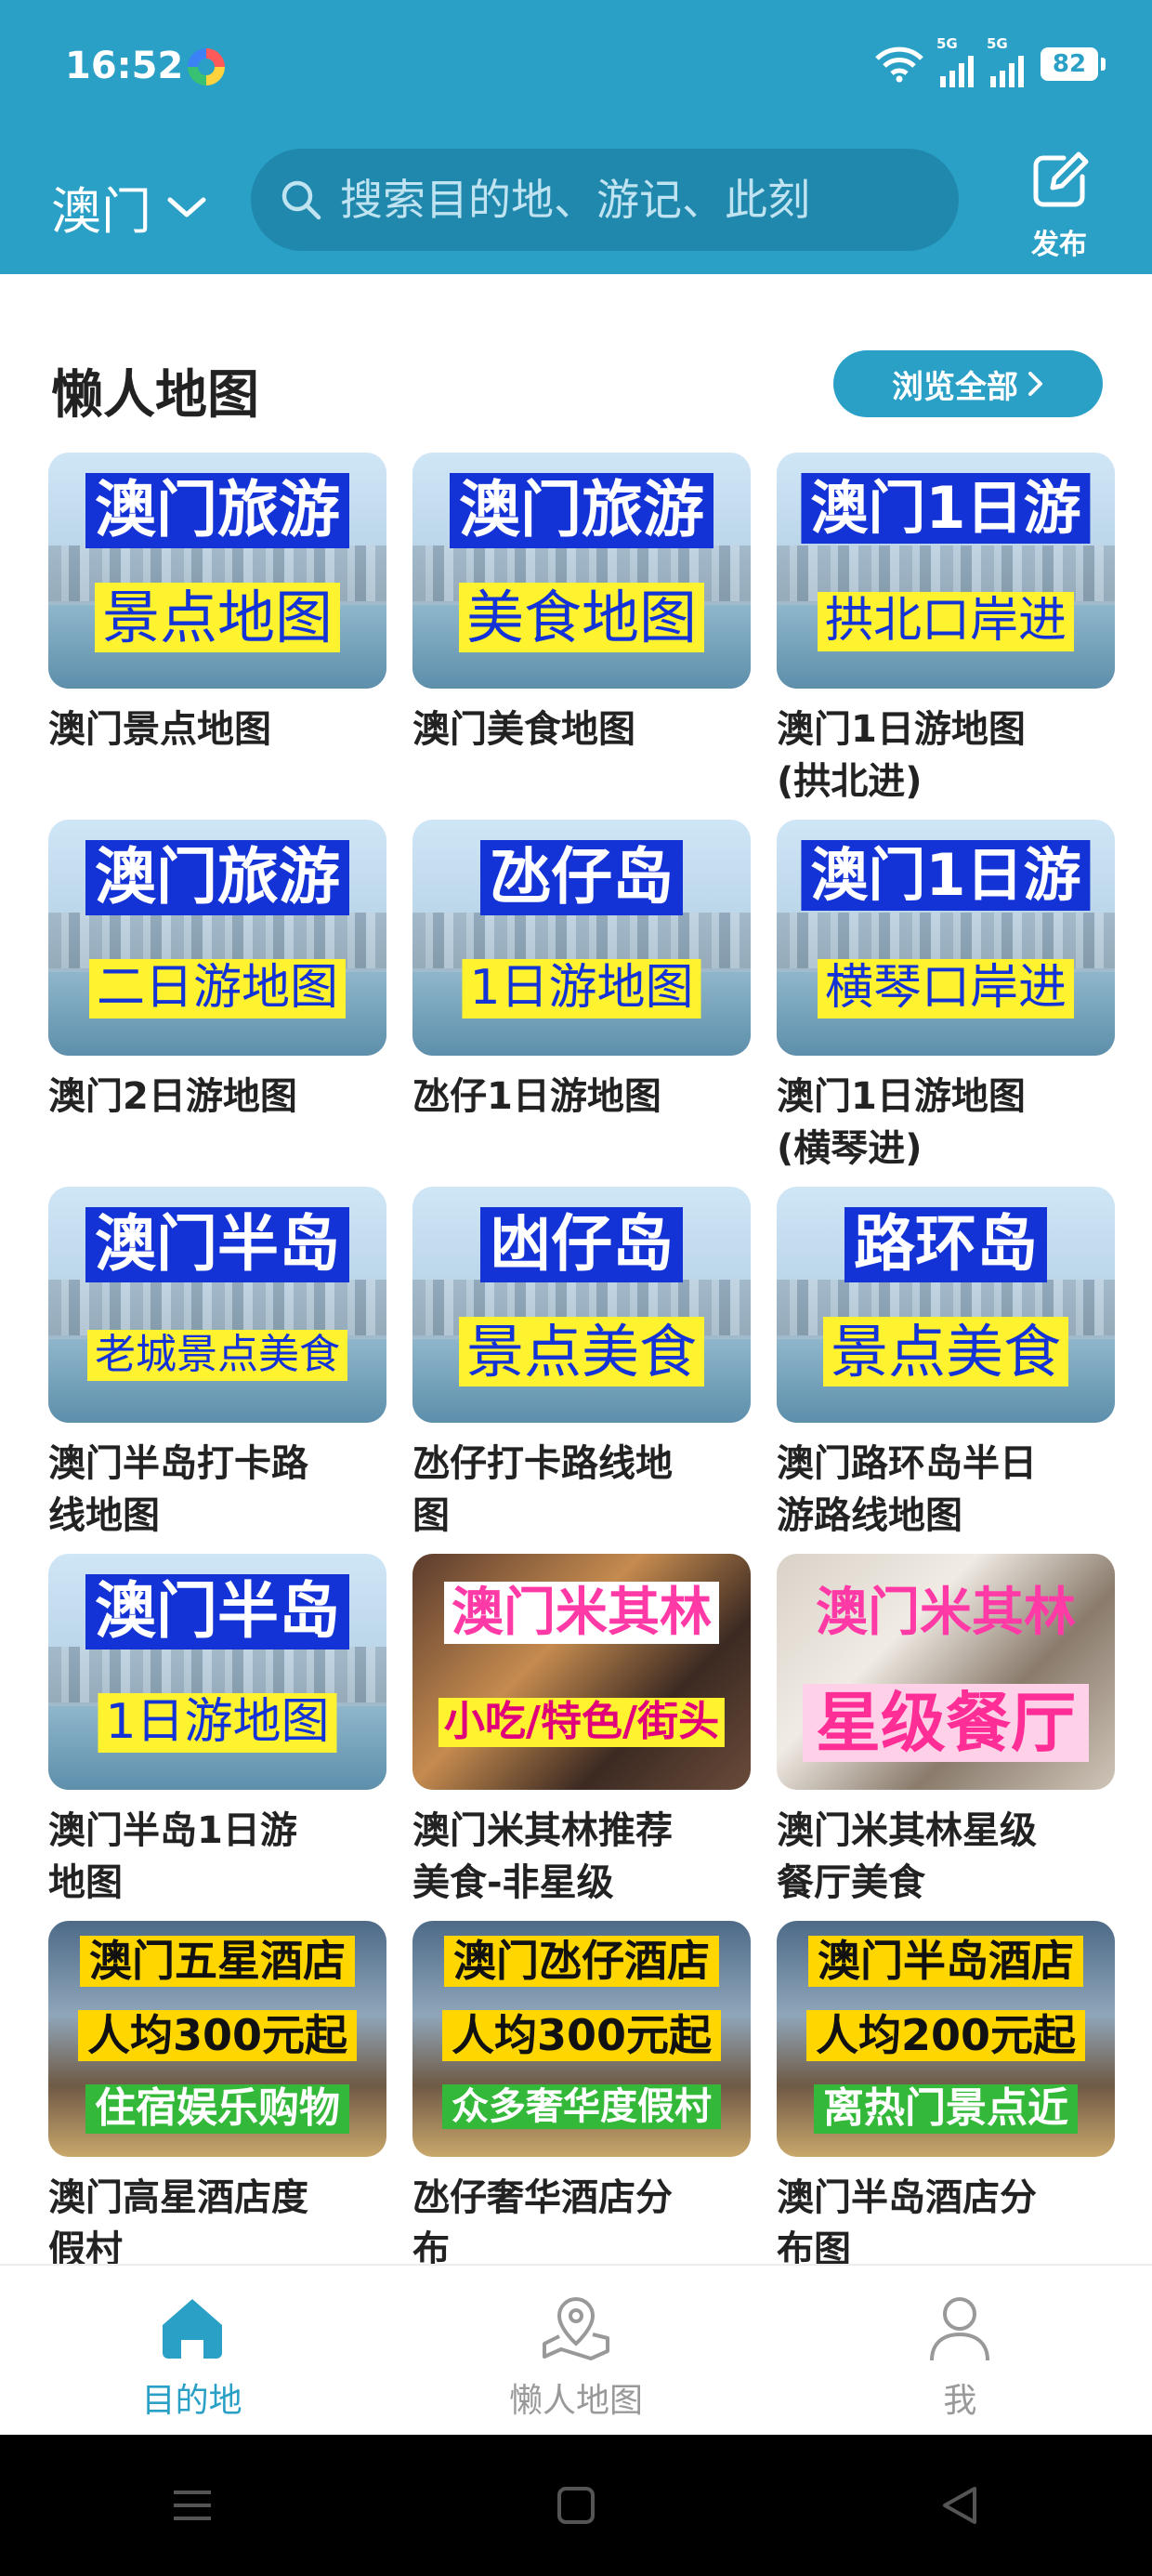 The image size is (1152, 2576). I want to click on card-thumbnail: 澳门旅游 美食地图, so click(581, 571).